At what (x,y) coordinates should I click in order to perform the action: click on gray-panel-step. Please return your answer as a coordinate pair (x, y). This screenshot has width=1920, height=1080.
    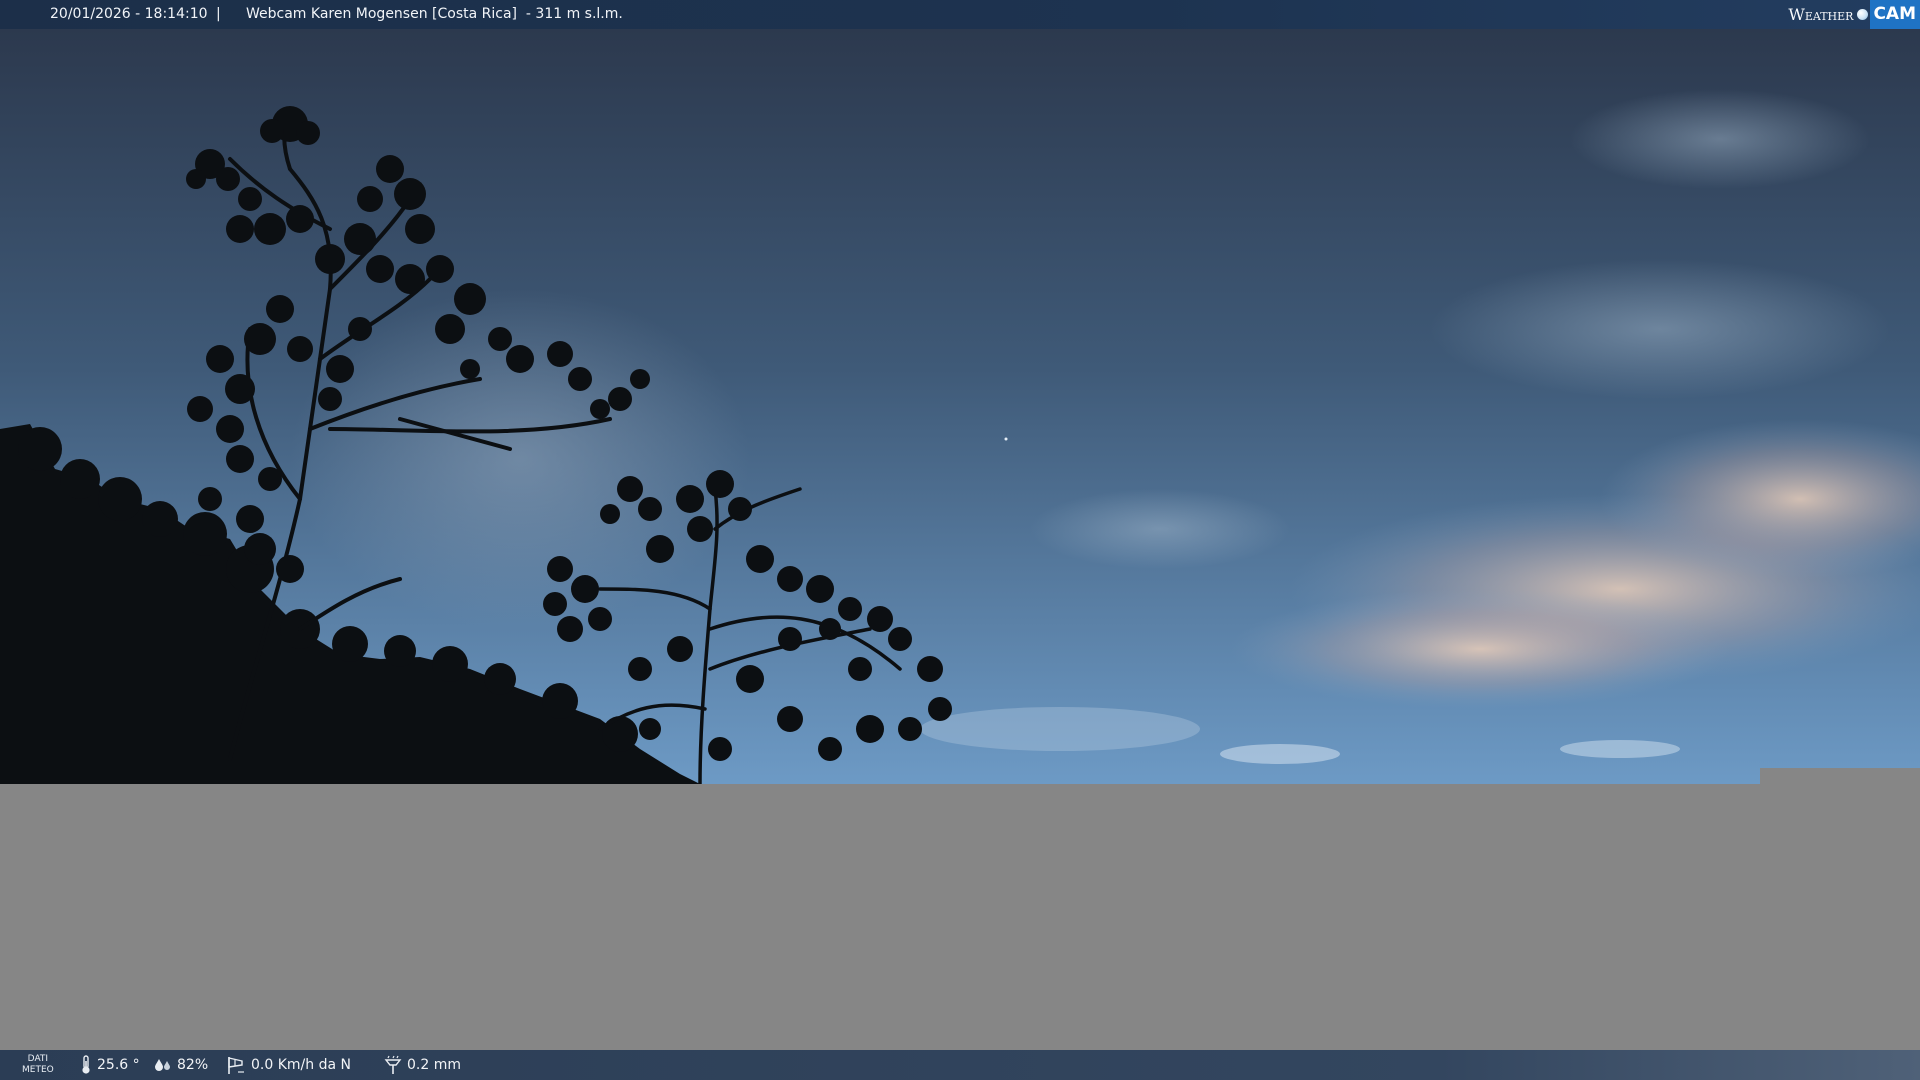
    Looking at the image, I should click on (1840, 776).